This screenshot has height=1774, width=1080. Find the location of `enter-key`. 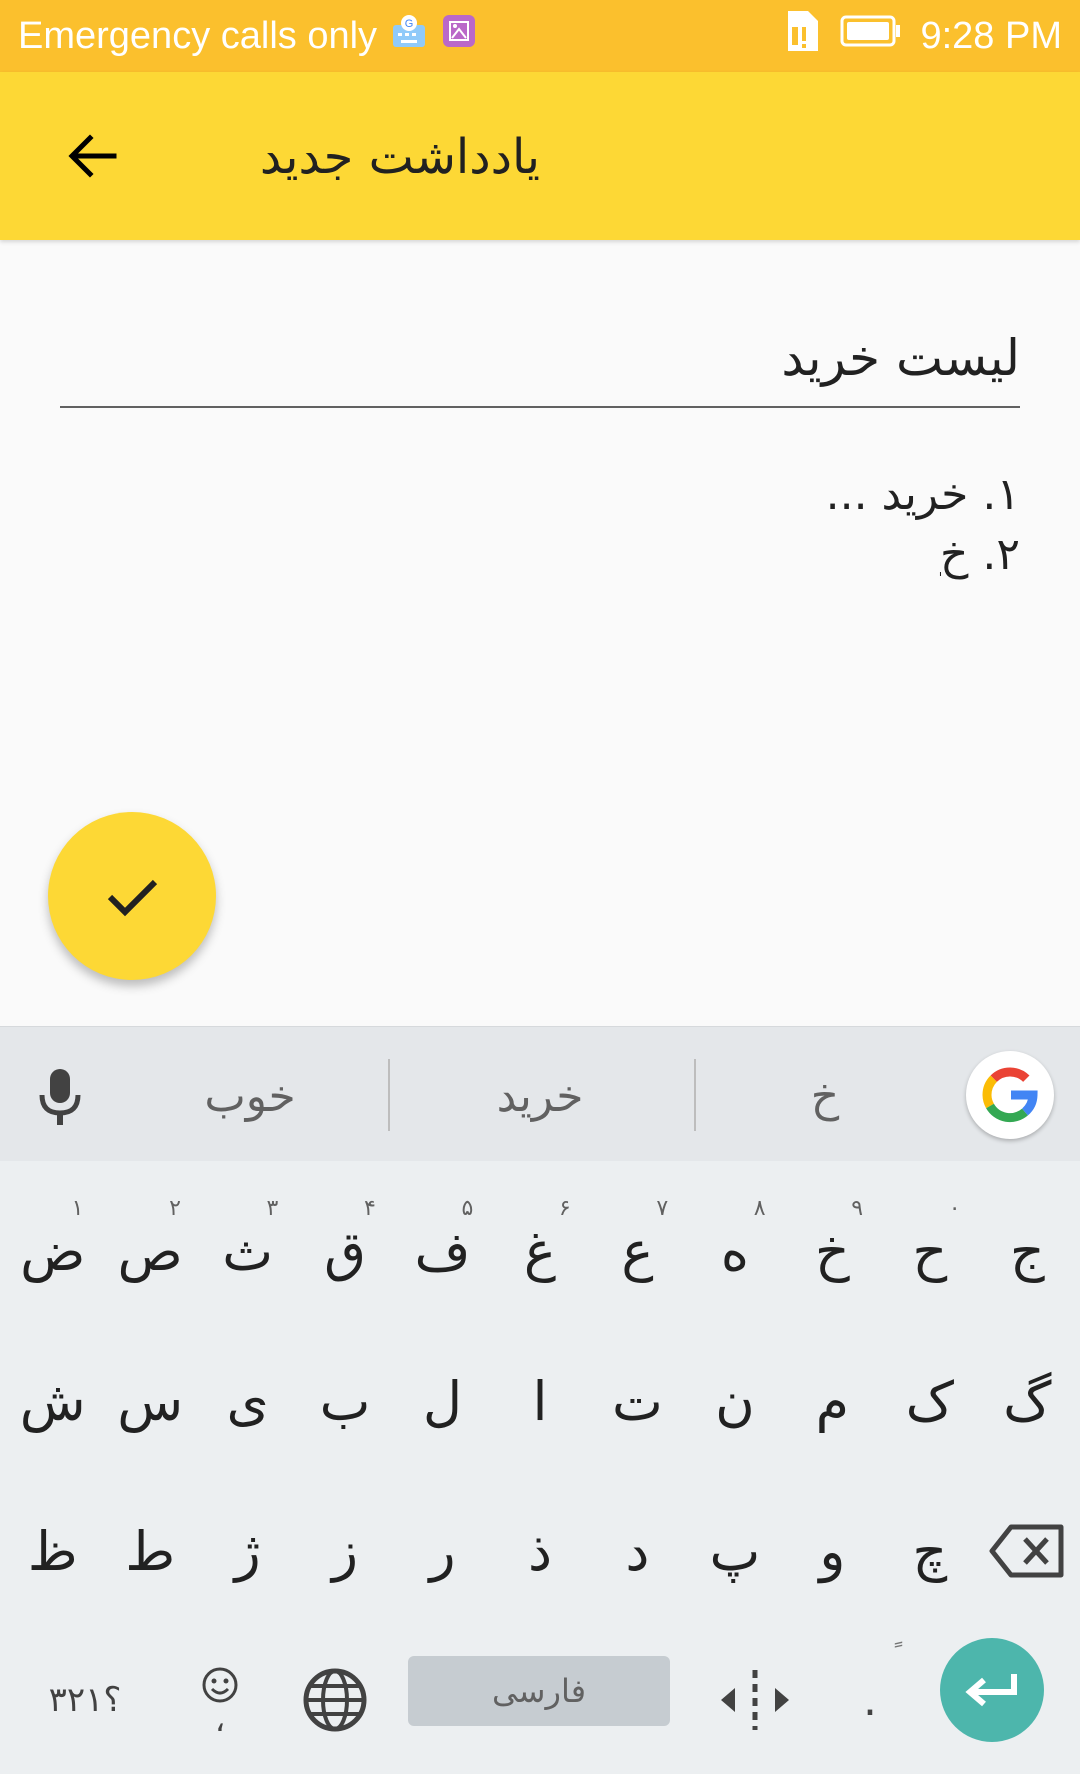

enter-key is located at coordinates (992, 1690).